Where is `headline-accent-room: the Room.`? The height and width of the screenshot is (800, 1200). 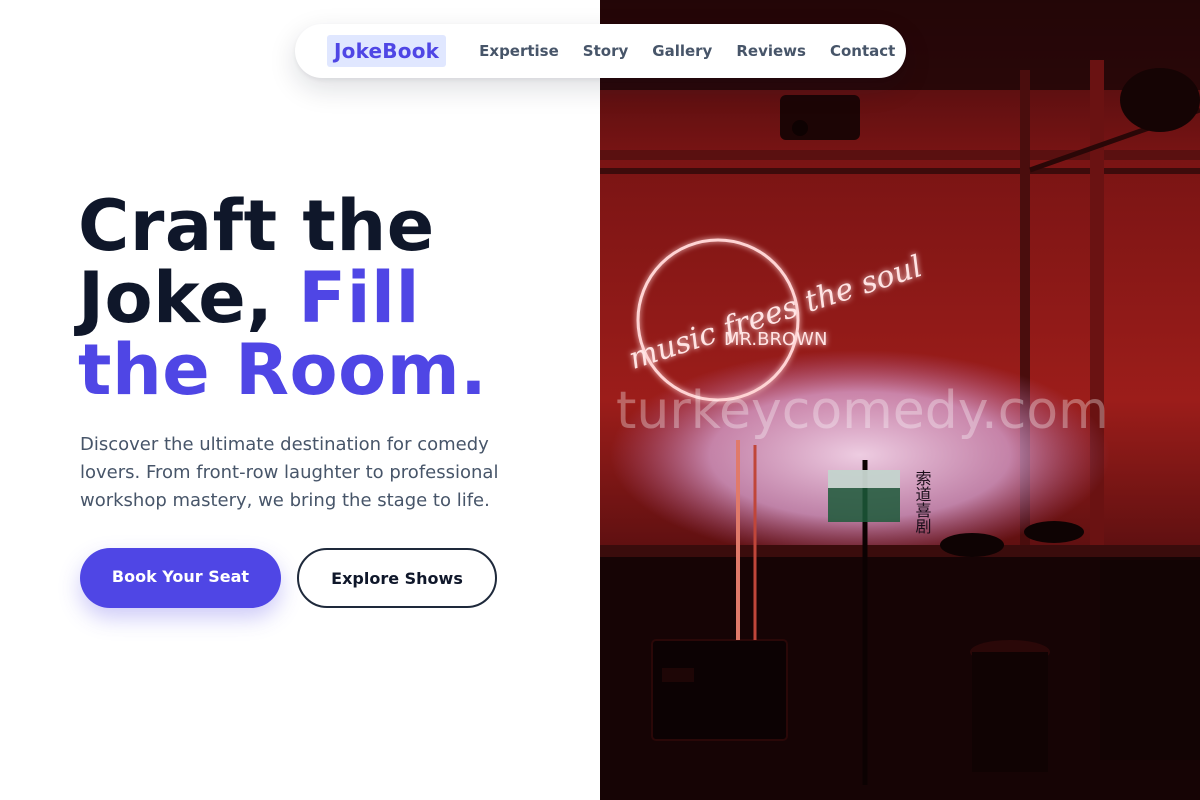 headline-accent-room: the Room. is located at coordinates (283, 370).